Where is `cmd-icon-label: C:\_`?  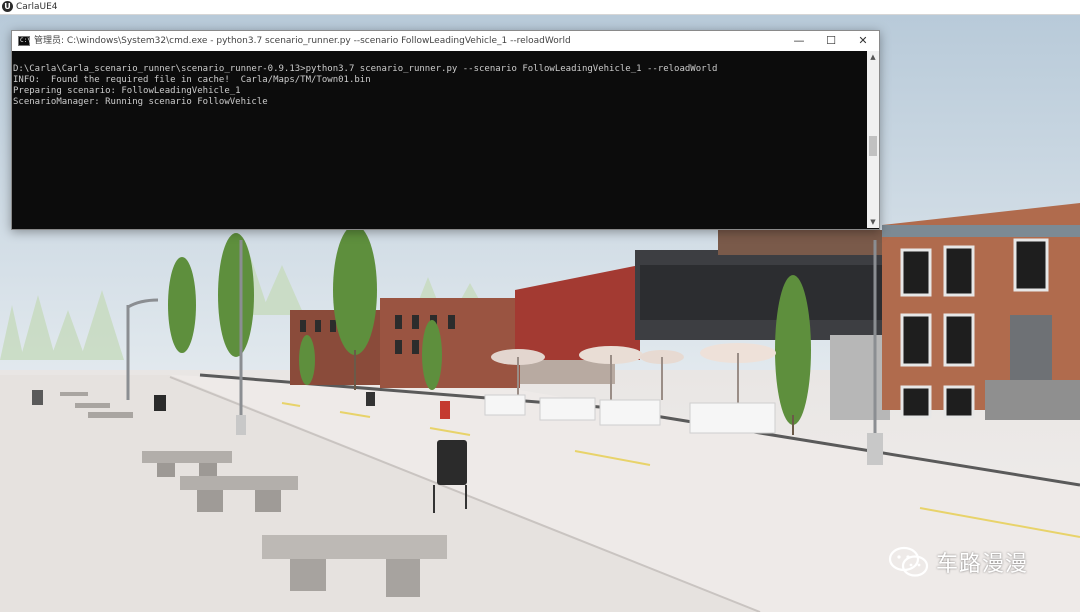 cmd-icon-label: C:\_ is located at coordinates (27, 40).